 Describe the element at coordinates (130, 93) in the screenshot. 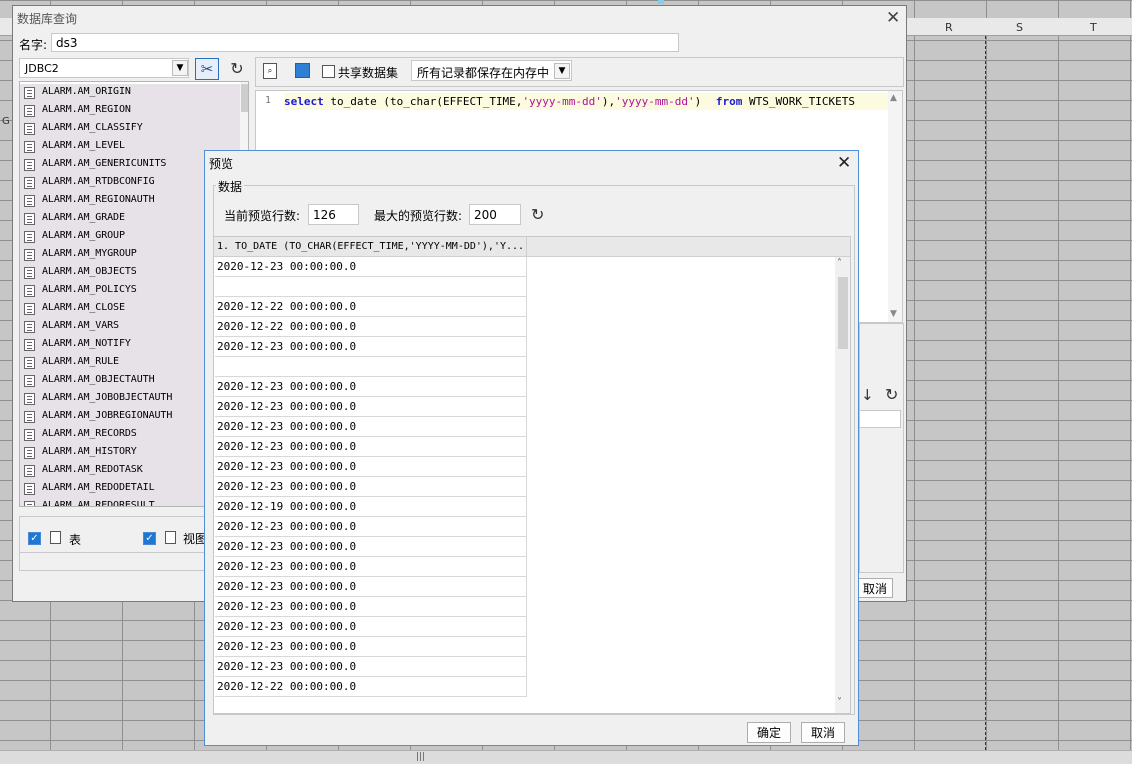

I see `list-item: ALARM.AM_ORIGIN` at that location.